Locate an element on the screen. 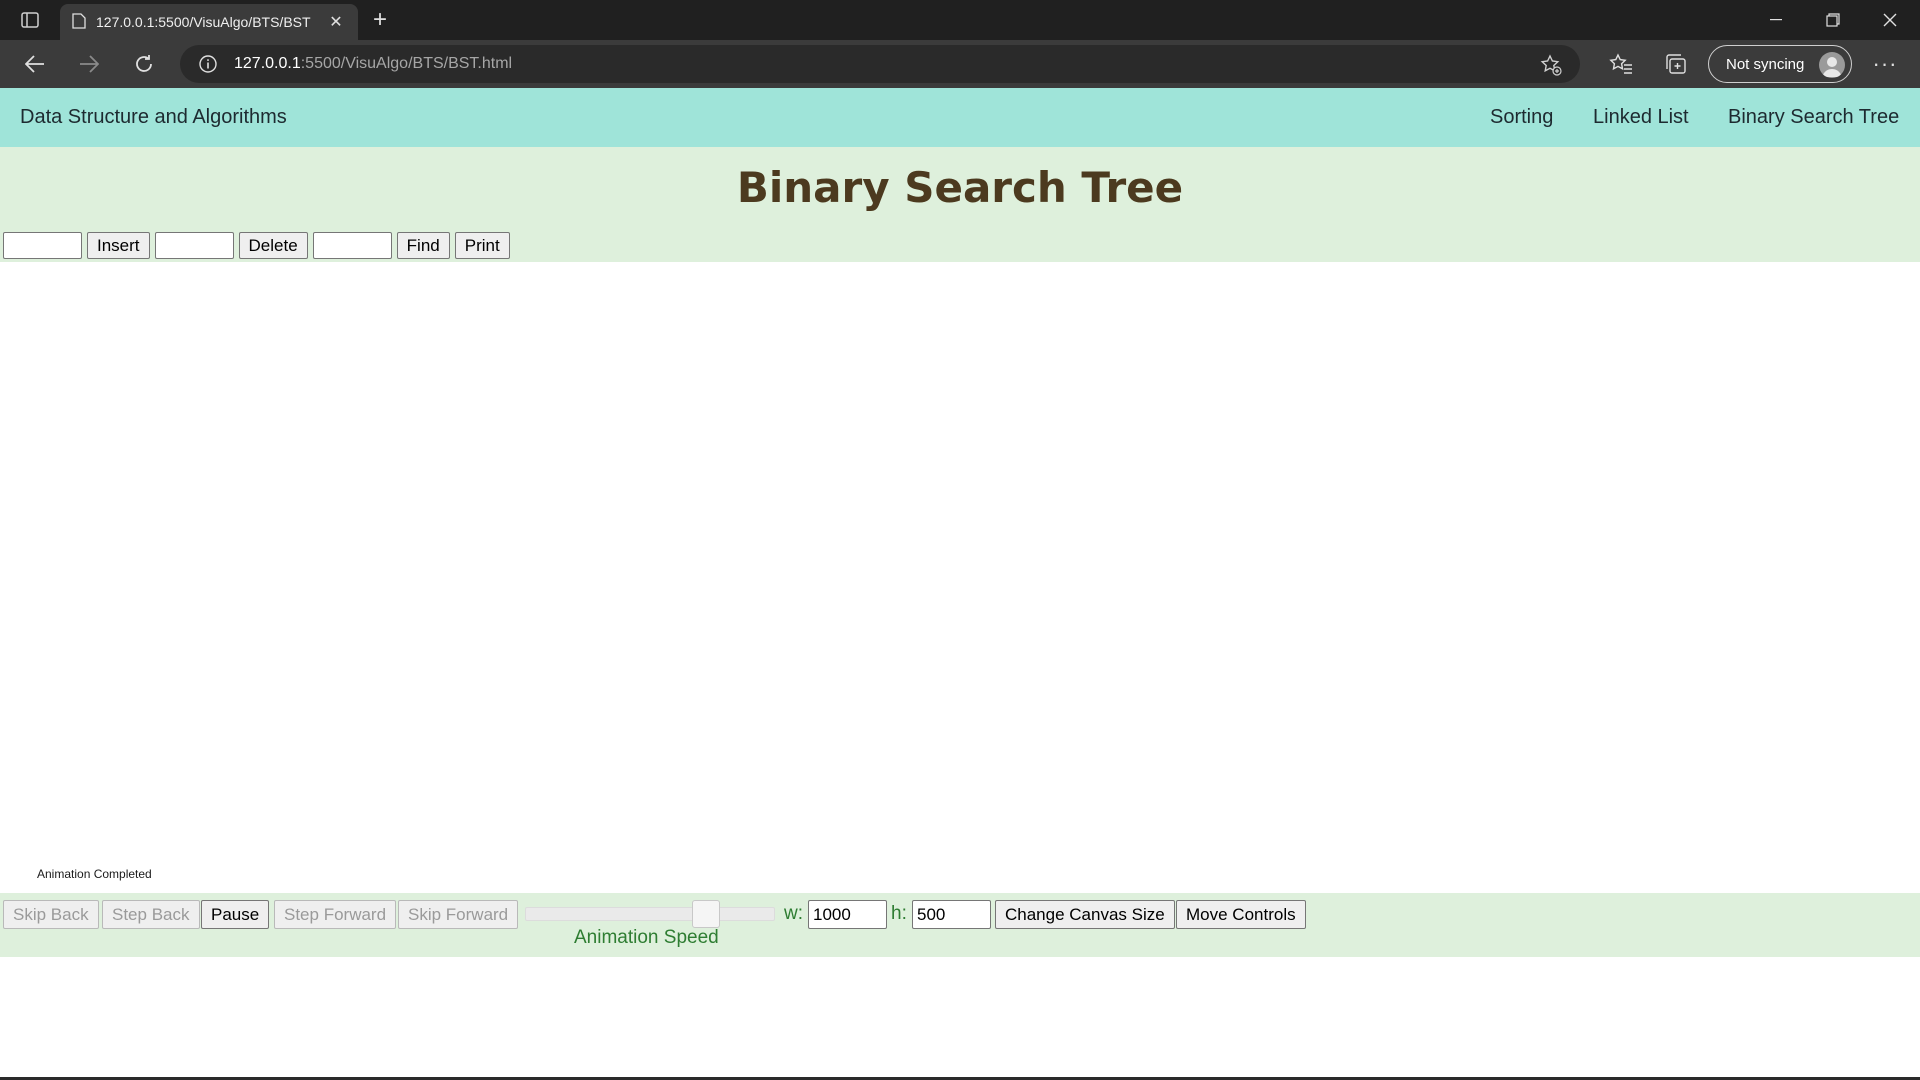 Image resolution: width=1920 pixels, height=1080 pixels. step-forward-button: Step Forward is located at coordinates (335, 914).